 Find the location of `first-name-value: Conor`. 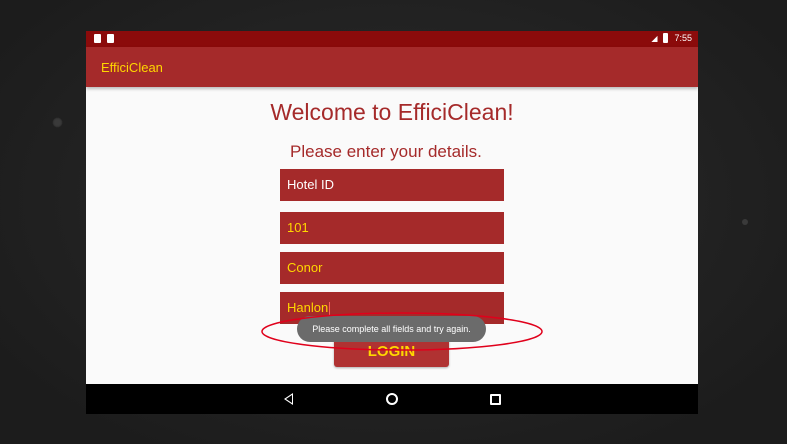

first-name-value: Conor is located at coordinates (305, 267).